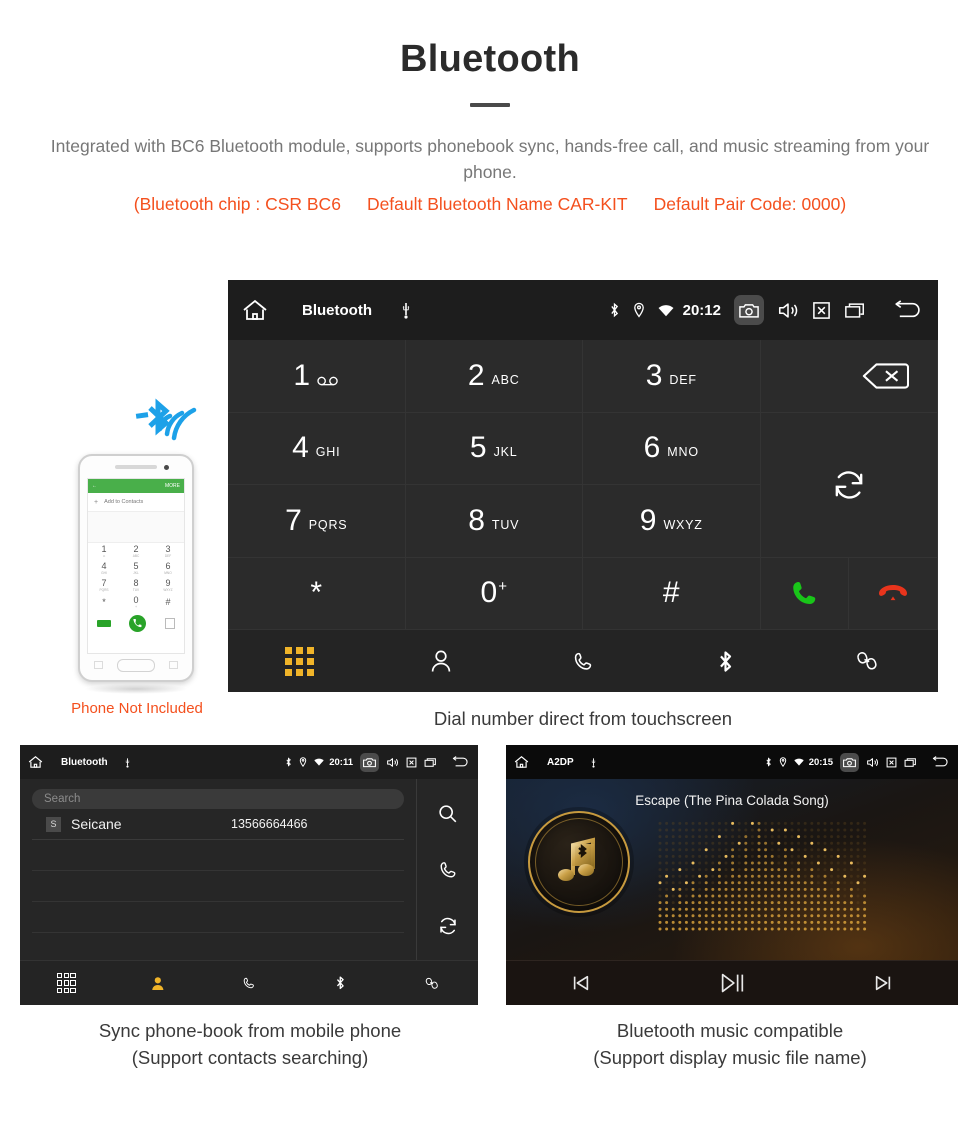 The height and width of the screenshot is (1134, 980). Describe the element at coordinates (300, 448) in the screenshot. I see `key-digit: 4` at that location.